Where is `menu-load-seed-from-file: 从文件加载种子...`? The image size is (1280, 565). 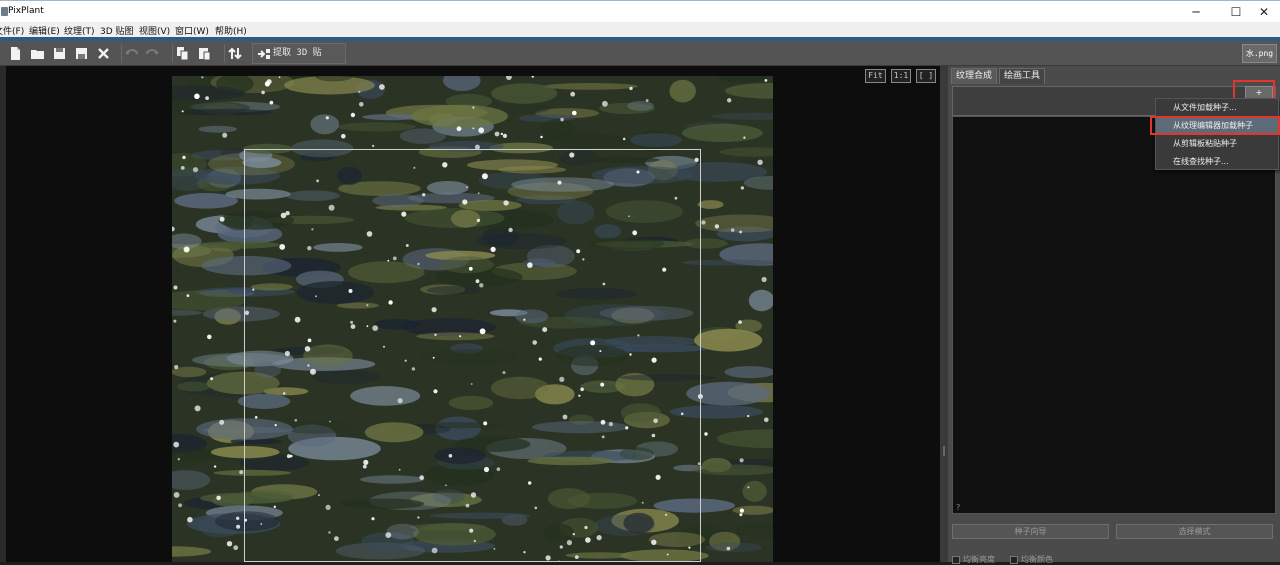
menu-load-seed-from-file: 从文件加载种子... is located at coordinates (1217, 108).